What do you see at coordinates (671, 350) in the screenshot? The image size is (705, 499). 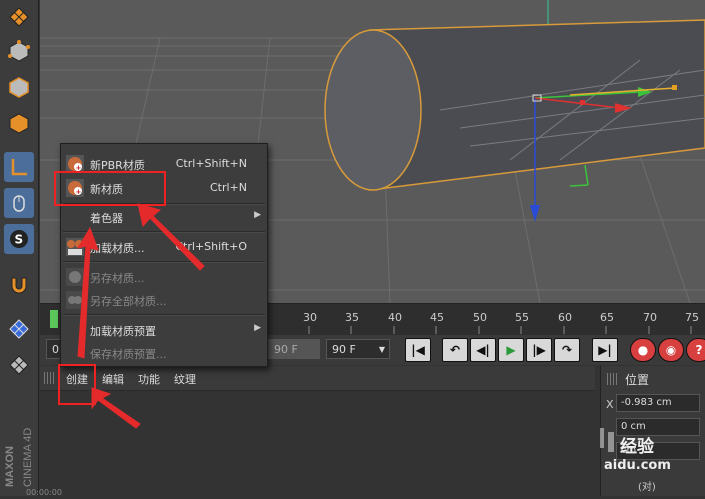 I see `autokey-button: ◉` at bounding box center [671, 350].